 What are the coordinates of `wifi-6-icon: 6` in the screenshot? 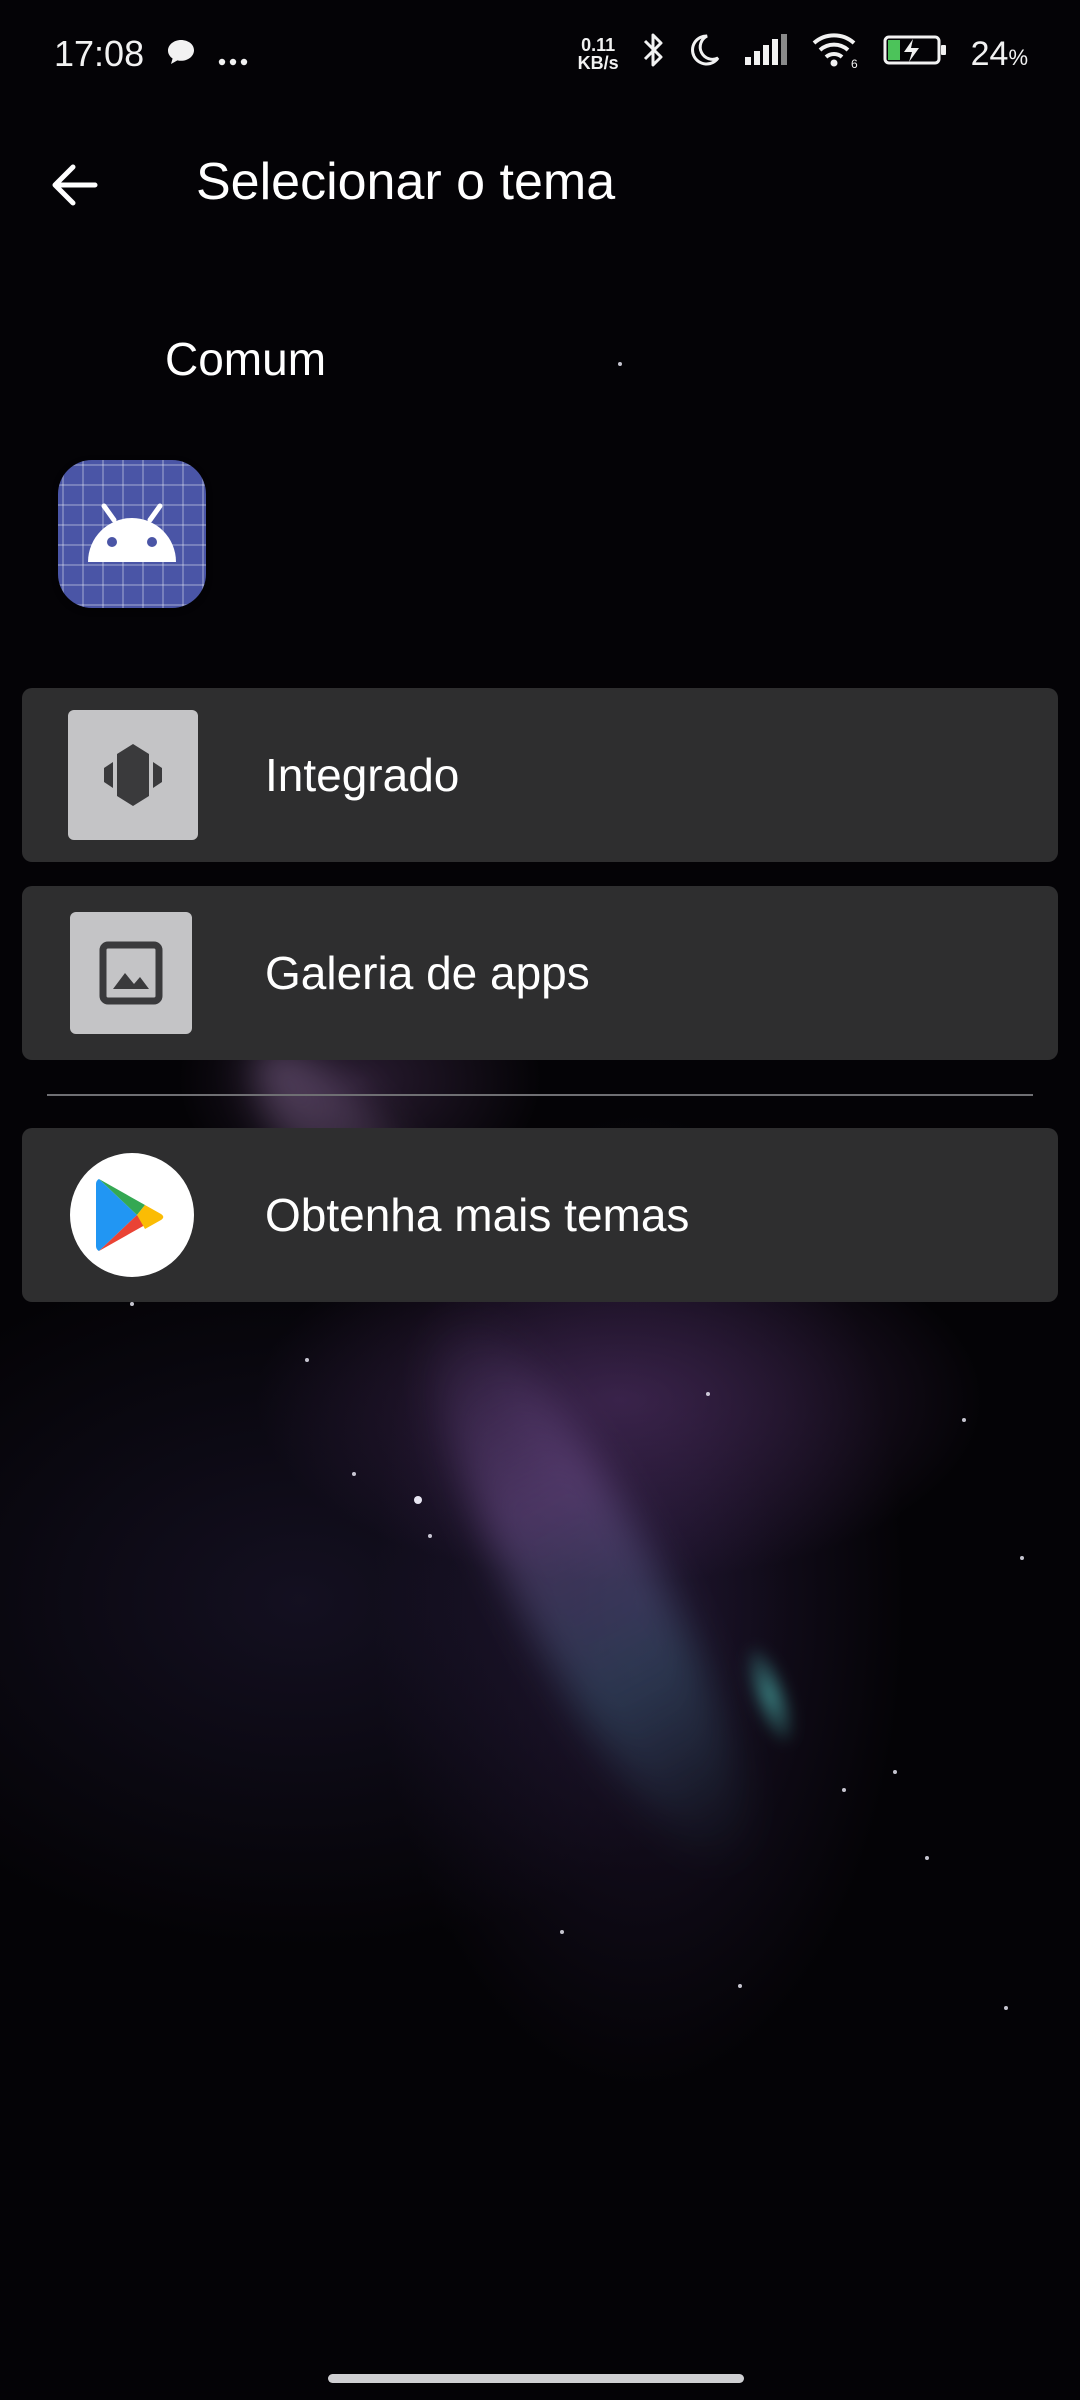 It's located at (836, 54).